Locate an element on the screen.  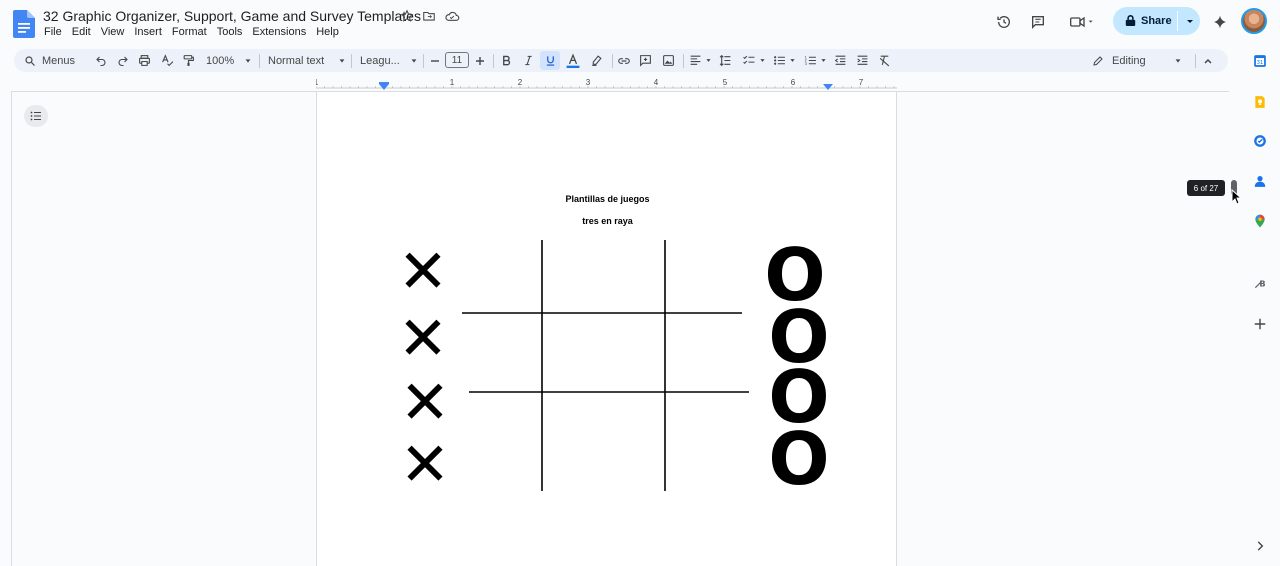
meet-icon is located at coordinates (1082, 22).